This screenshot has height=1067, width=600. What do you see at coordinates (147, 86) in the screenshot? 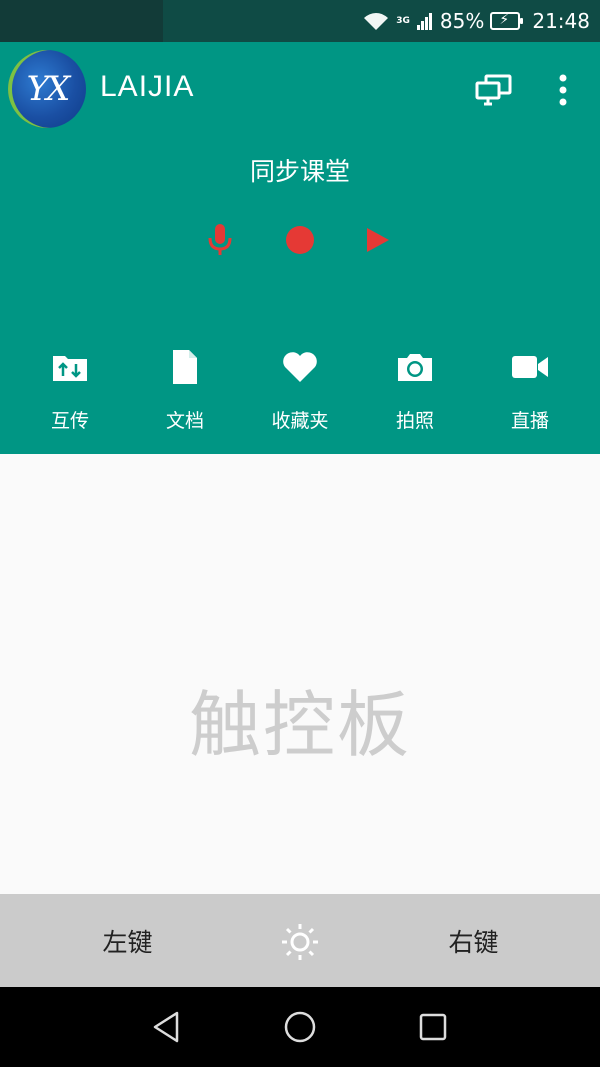
I see `app-title: LAIJIA` at bounding box center [147, 86].